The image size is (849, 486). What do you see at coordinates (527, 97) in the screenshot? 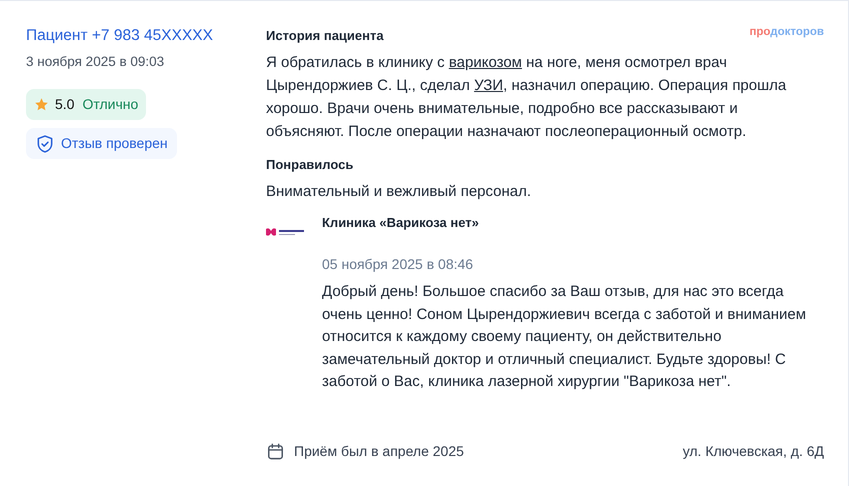
I see `history-text: Я обратилась в клинику с варикозом на ноге, меня осмотрел врач Цырендоржиев С. Ц., сделал УЗИ, назначил операцию. Операция прошла хорошо. Врачи очень внимательные, подробно все рассказывают и объясняют. После операции назначают послеоперационный осмотр.` at bounding box center [527, 97].